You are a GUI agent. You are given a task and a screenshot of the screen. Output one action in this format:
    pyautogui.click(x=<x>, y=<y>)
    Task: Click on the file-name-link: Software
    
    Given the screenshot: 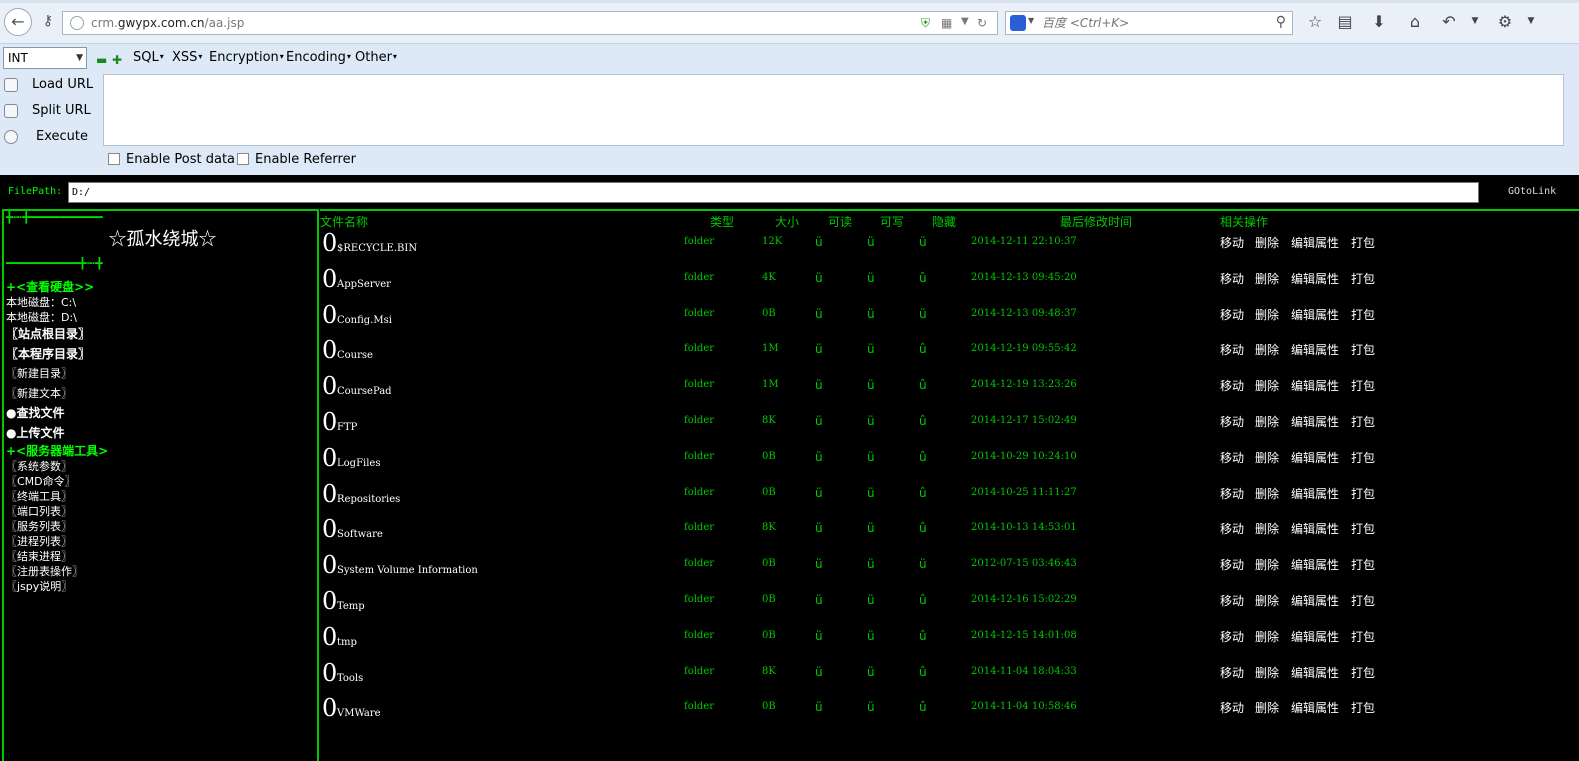 What is the action you would take?
    pyautogui.click(x=360, y=534)
    